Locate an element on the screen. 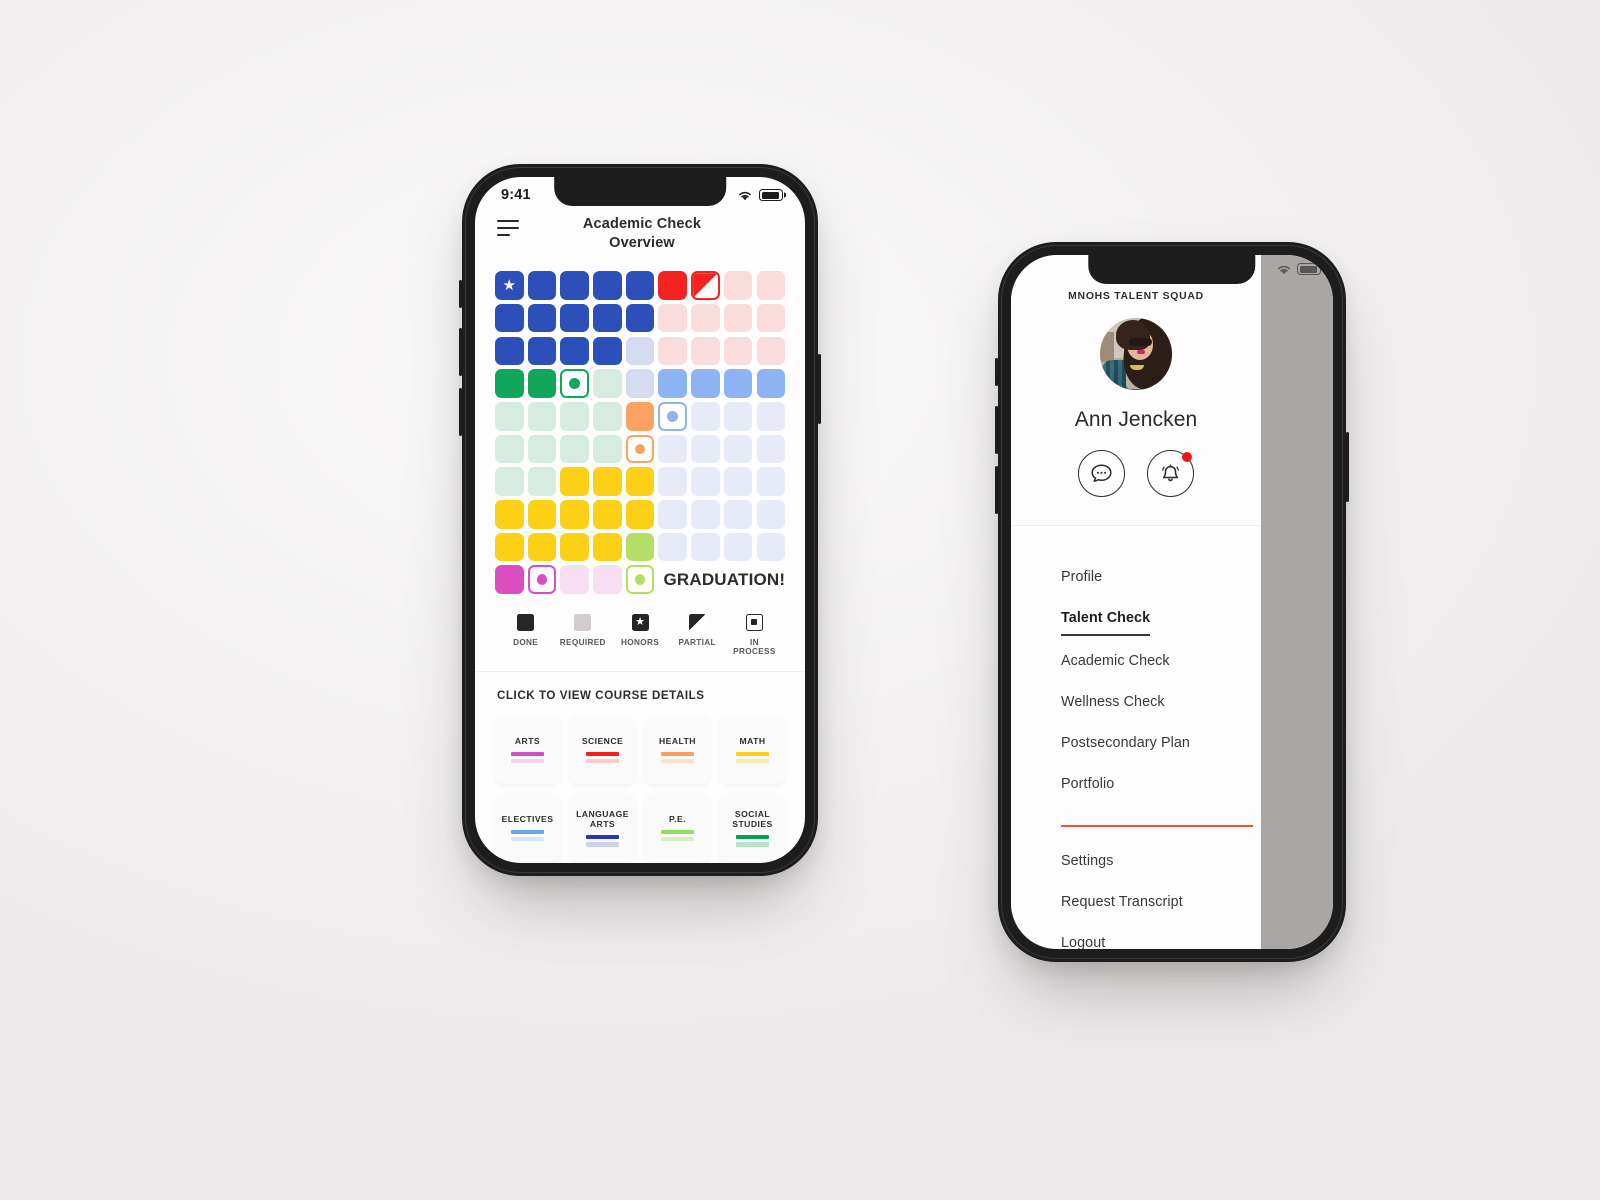 The width and height of the screenshot is (1600, 1200). menu-item-postsecondary-plan: Postsecondary Plan is located at coordinates (1125, 743).